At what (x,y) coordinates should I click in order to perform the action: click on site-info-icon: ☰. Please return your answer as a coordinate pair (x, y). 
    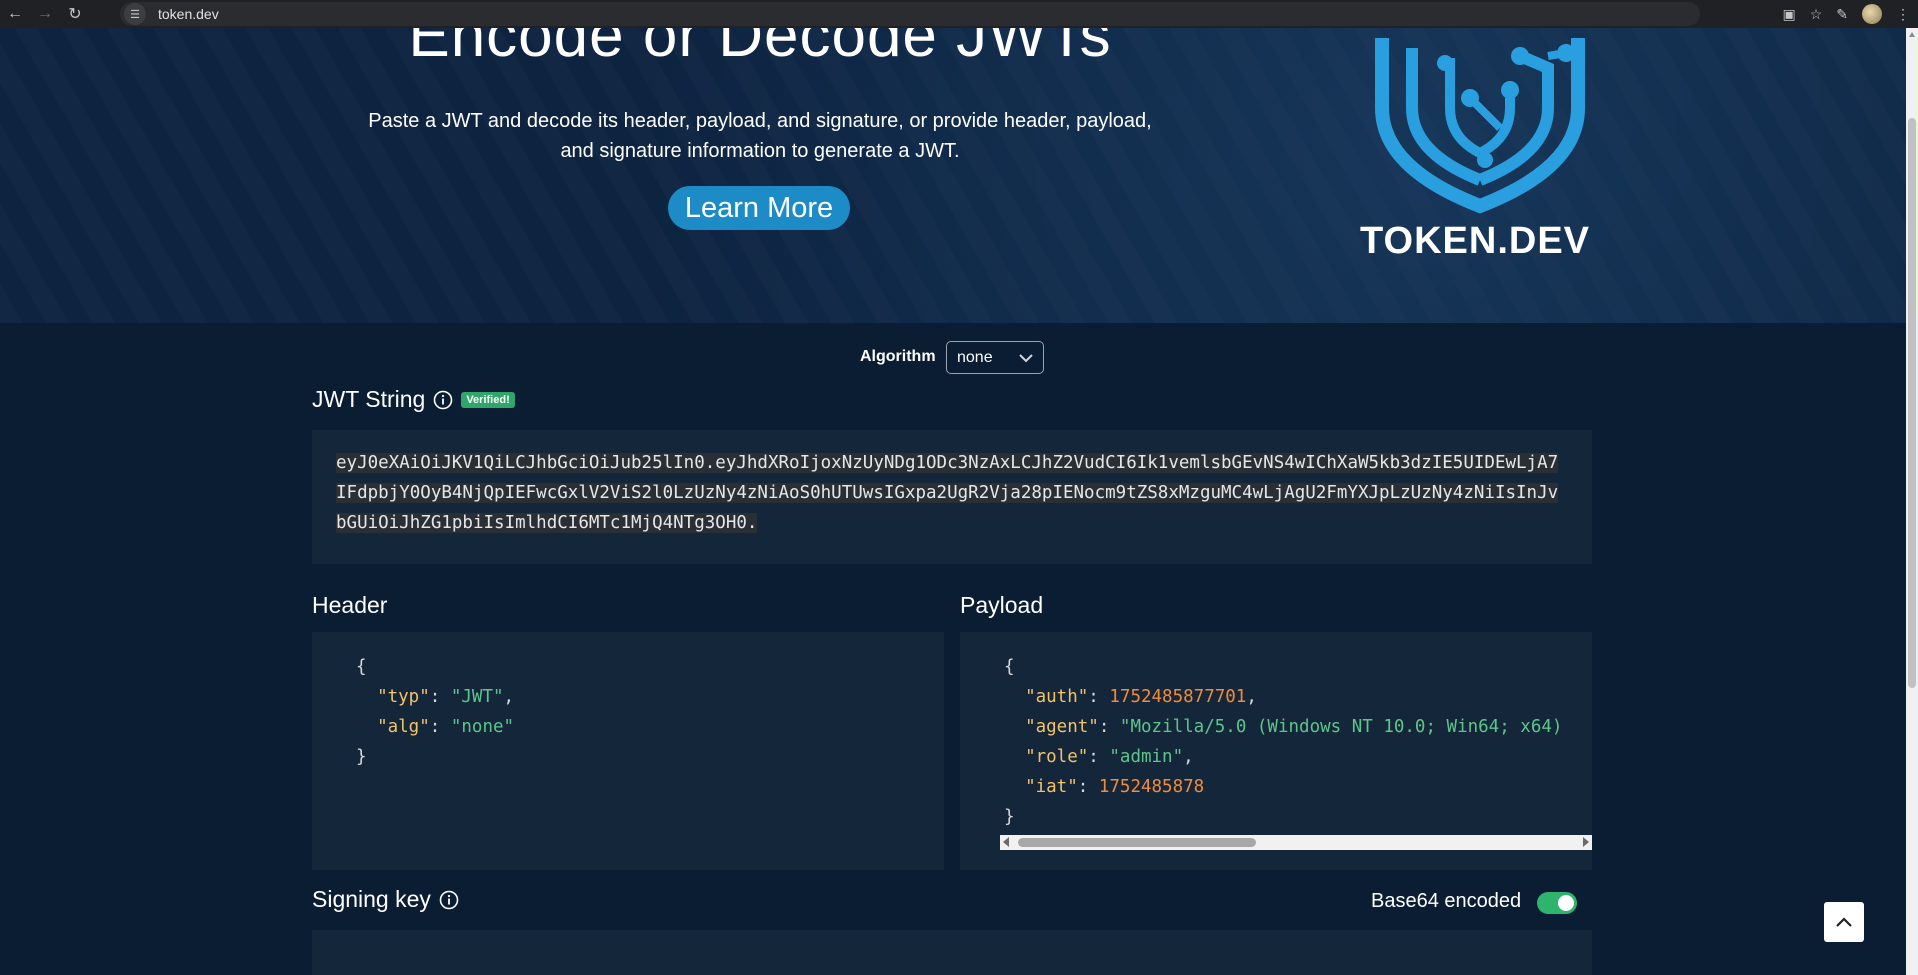
    Looking at the image, I should click on (135, 14).